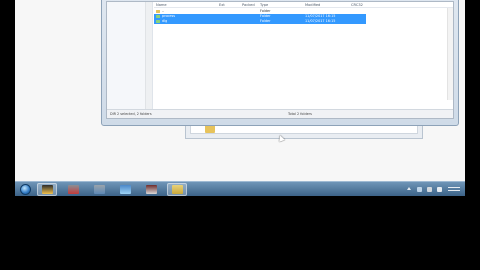 This screenshot has height=270, width=480. Describe the element at coordinates (222, 5) in the screenshot. I see `column-header-ext: Ext` at that location.